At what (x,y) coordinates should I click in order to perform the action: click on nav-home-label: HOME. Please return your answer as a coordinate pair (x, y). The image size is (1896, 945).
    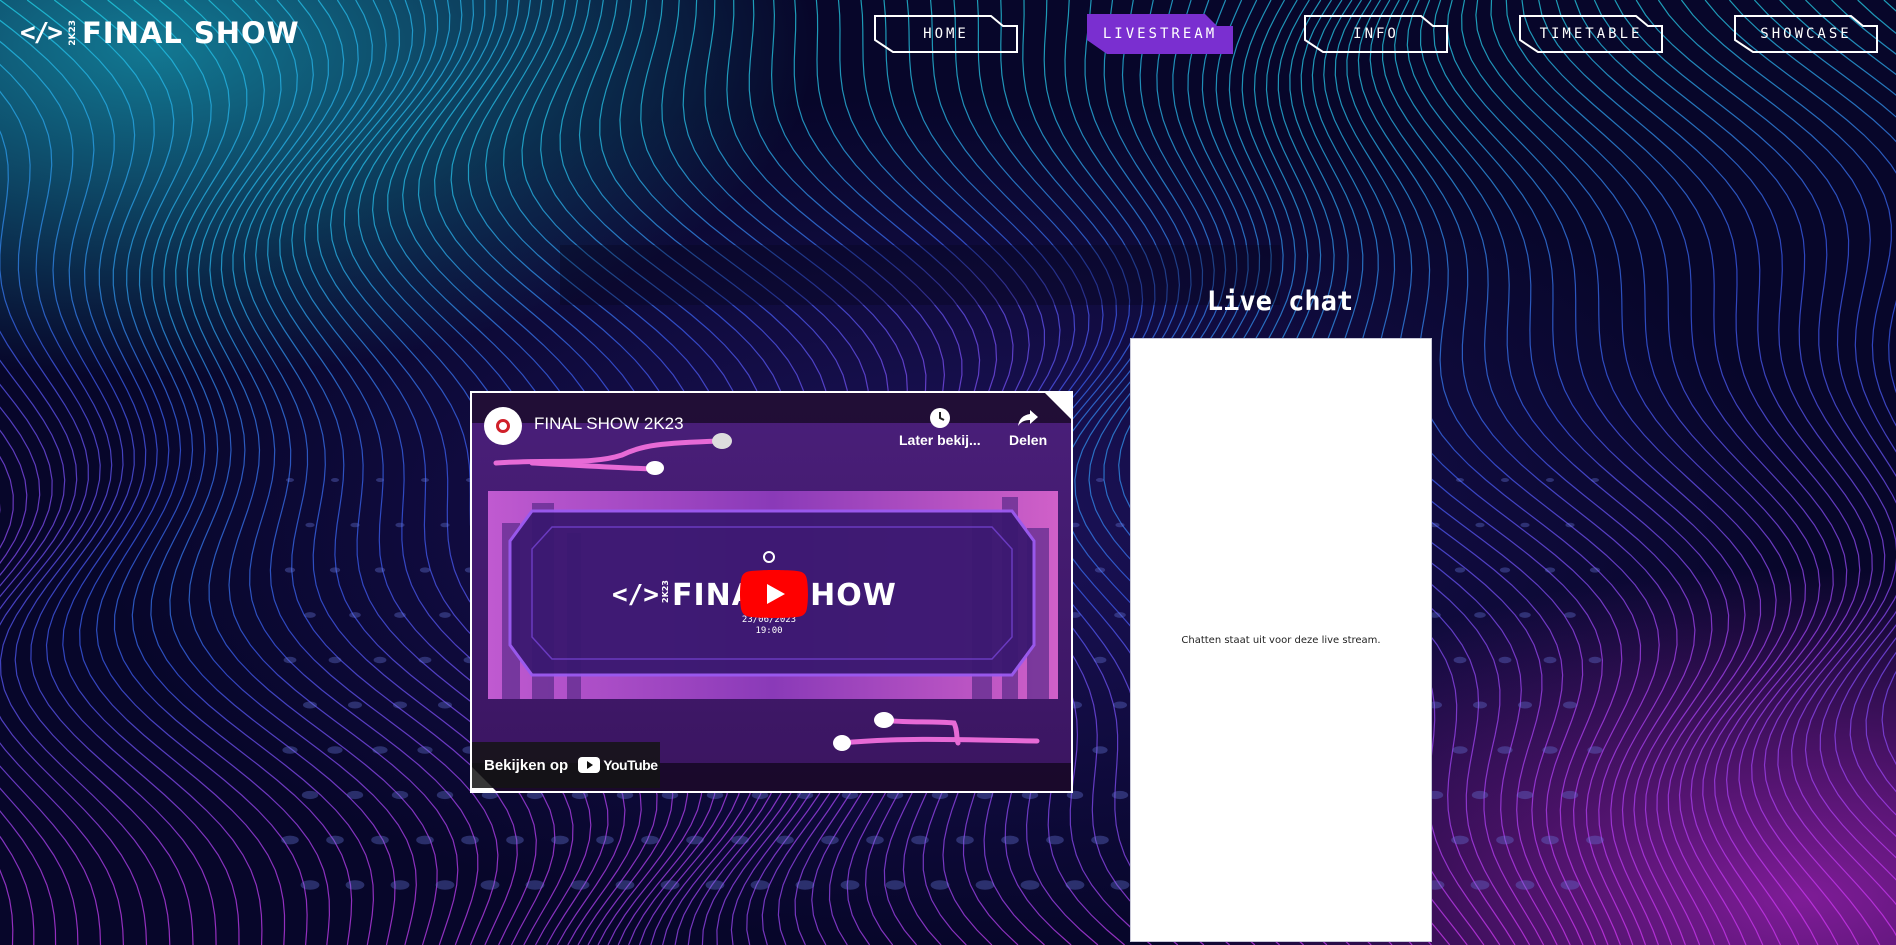
    Looking at the image, I should click on (946, 34).